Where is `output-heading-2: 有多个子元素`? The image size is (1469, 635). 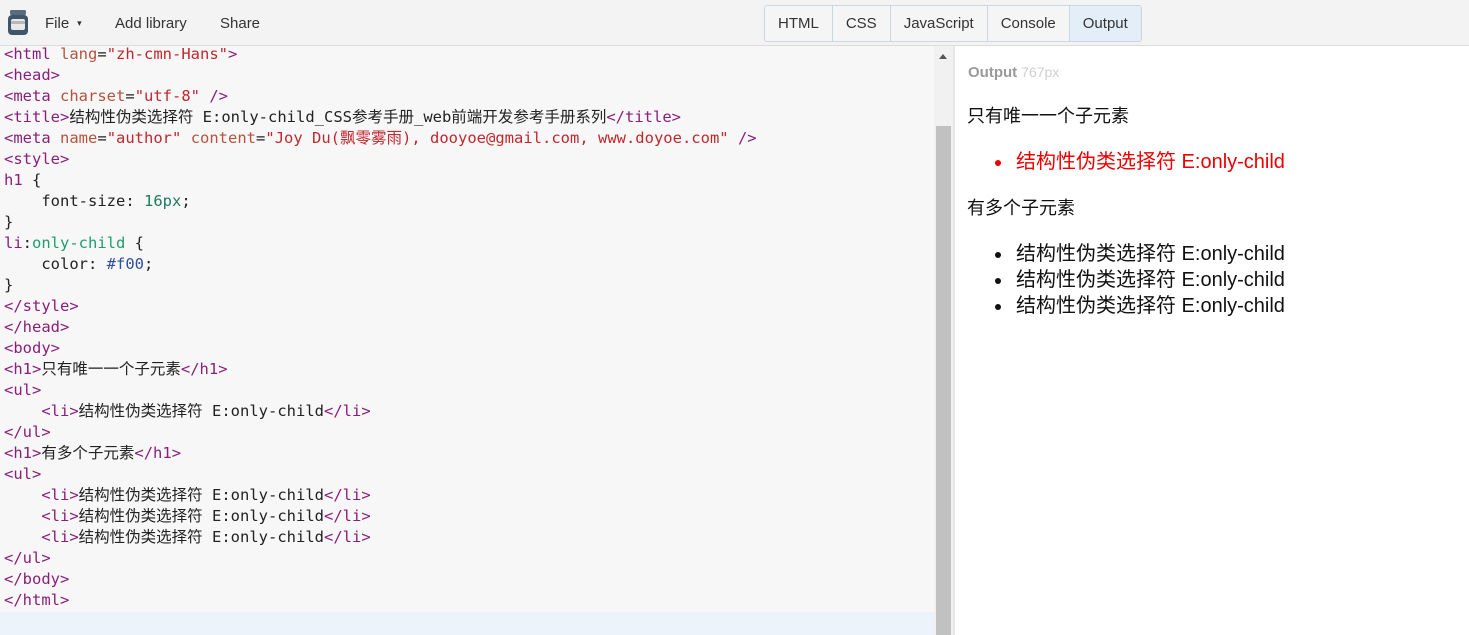
output-heading-2: 有多个子元素 is located at coordinates (1021, 208).